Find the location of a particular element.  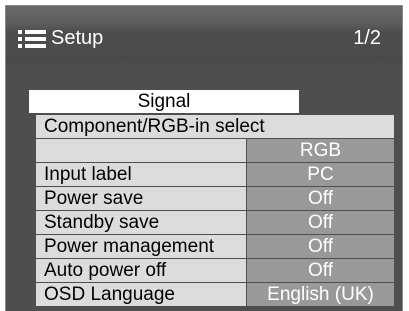

power-save-label: Power save is located at coordinates (141, 198).